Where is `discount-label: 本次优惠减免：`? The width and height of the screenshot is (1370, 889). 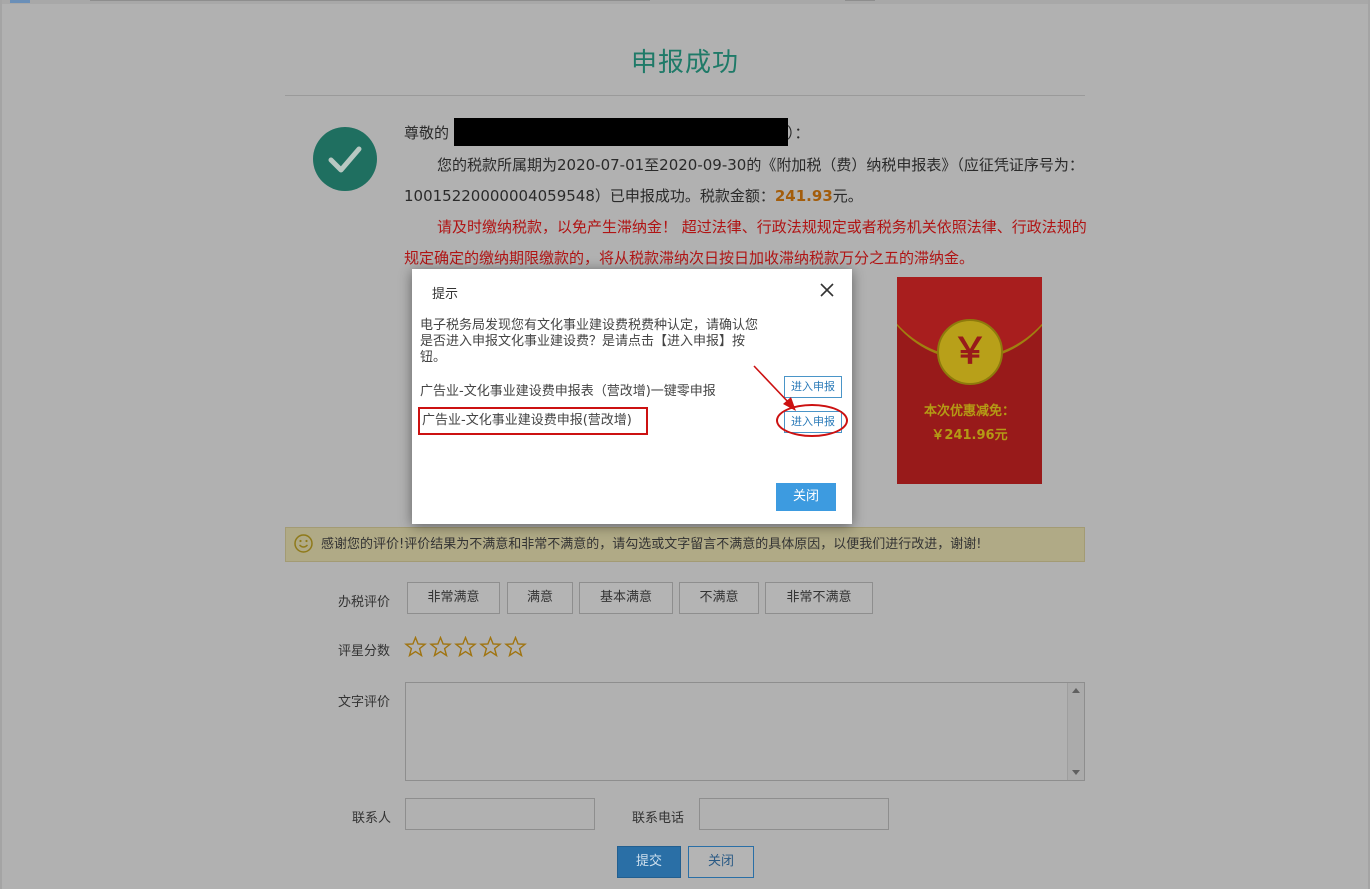 discount-label: 本次优惠减免： is located at coordinates (969, 411).